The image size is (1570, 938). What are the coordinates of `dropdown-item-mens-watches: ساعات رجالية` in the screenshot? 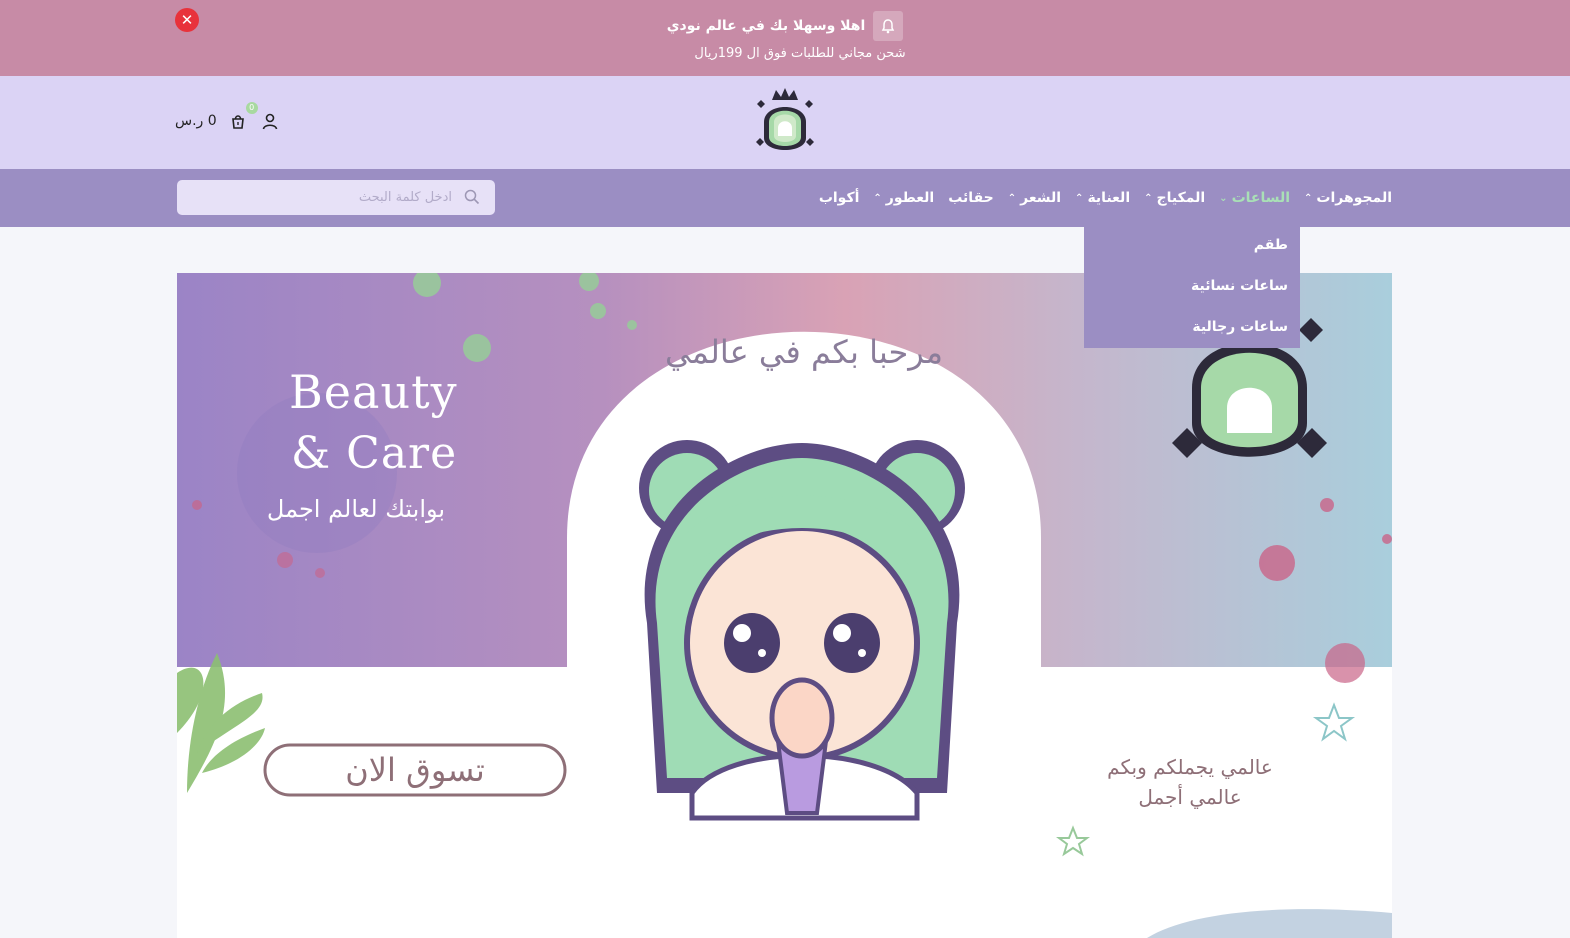 It's located at (1240, 327).